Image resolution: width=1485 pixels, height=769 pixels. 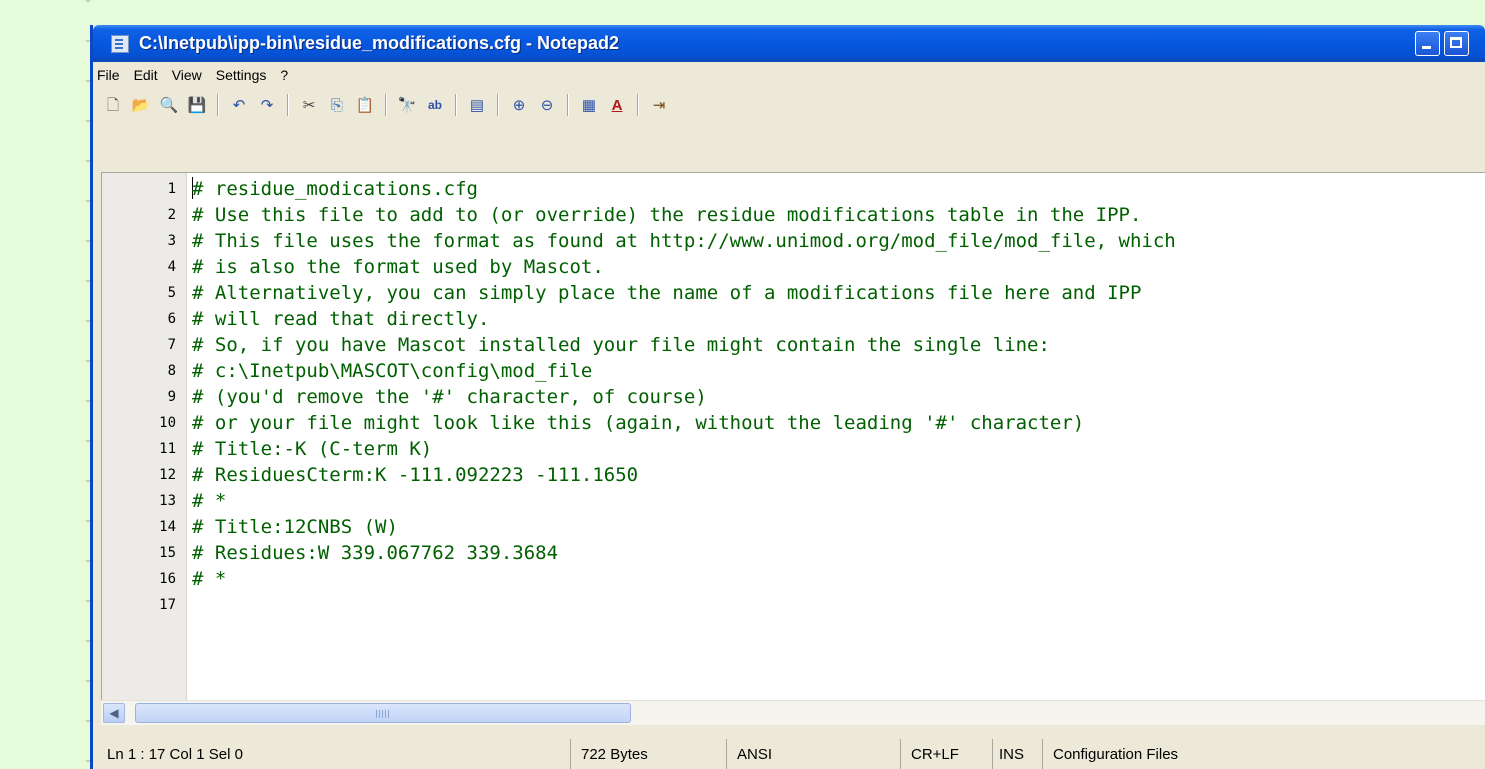 What do you see at coordinates (949, 754) in the screenshot?
I see `status-line-endings: CR+LF` at bounding box center [949, 754].